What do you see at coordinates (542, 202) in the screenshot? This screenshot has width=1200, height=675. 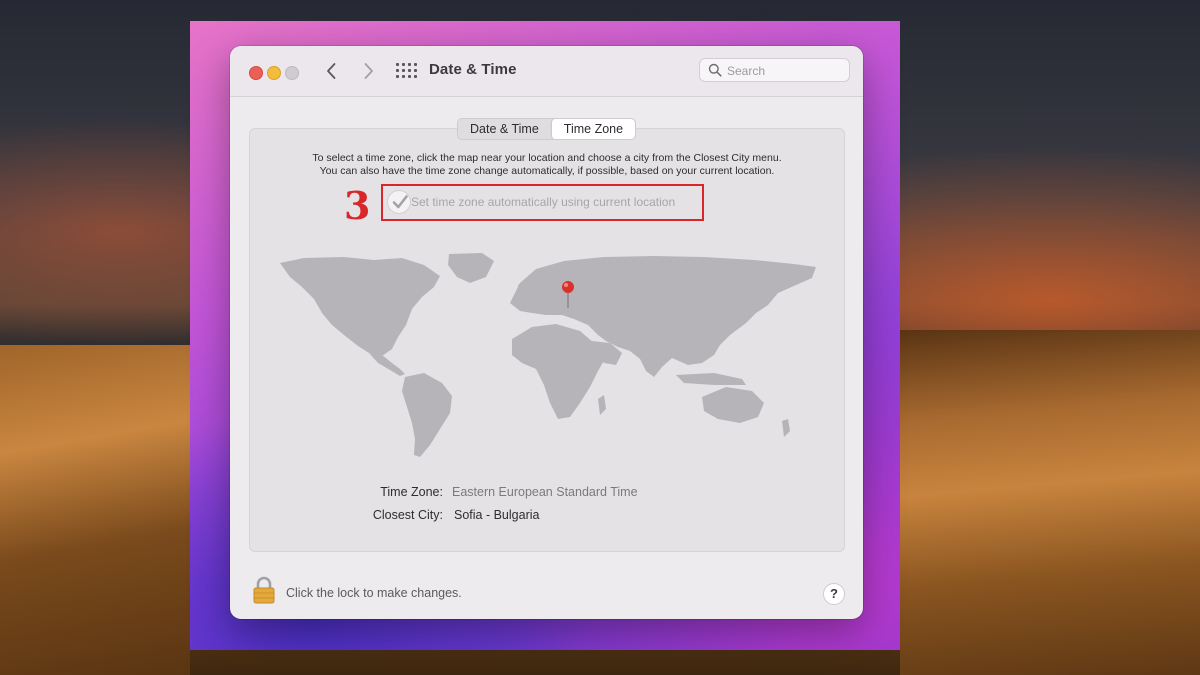 I see `annotation-highlight-box` at bounding box center [542, 202].